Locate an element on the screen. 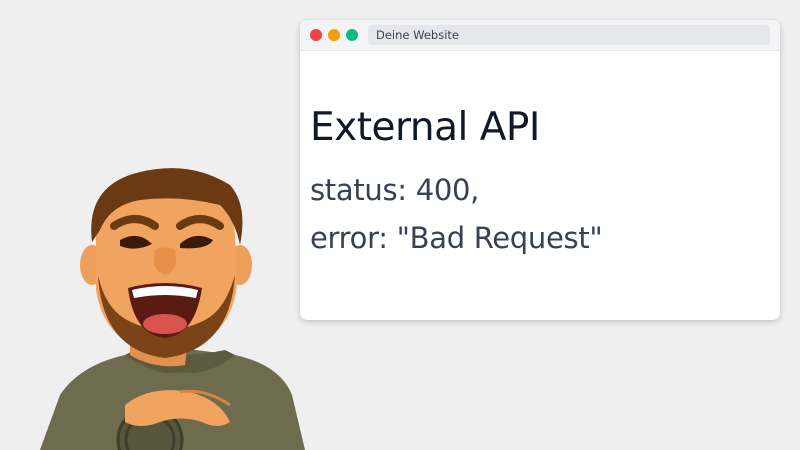 This screenshot has width=800, height=450. response-error-line: error: "Bad Request" is located at coordinates (456, 238).